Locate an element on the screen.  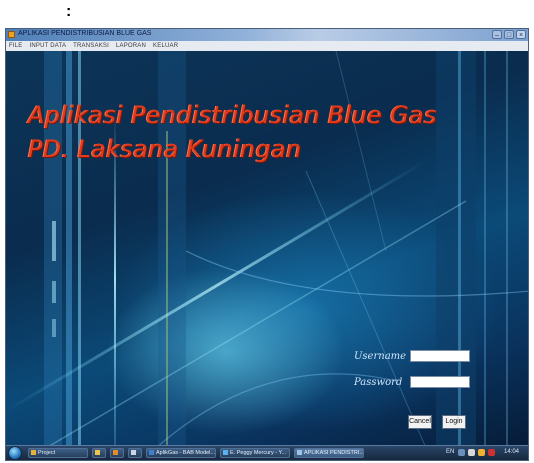
password-label: Password is located at coordinates (378, 382).